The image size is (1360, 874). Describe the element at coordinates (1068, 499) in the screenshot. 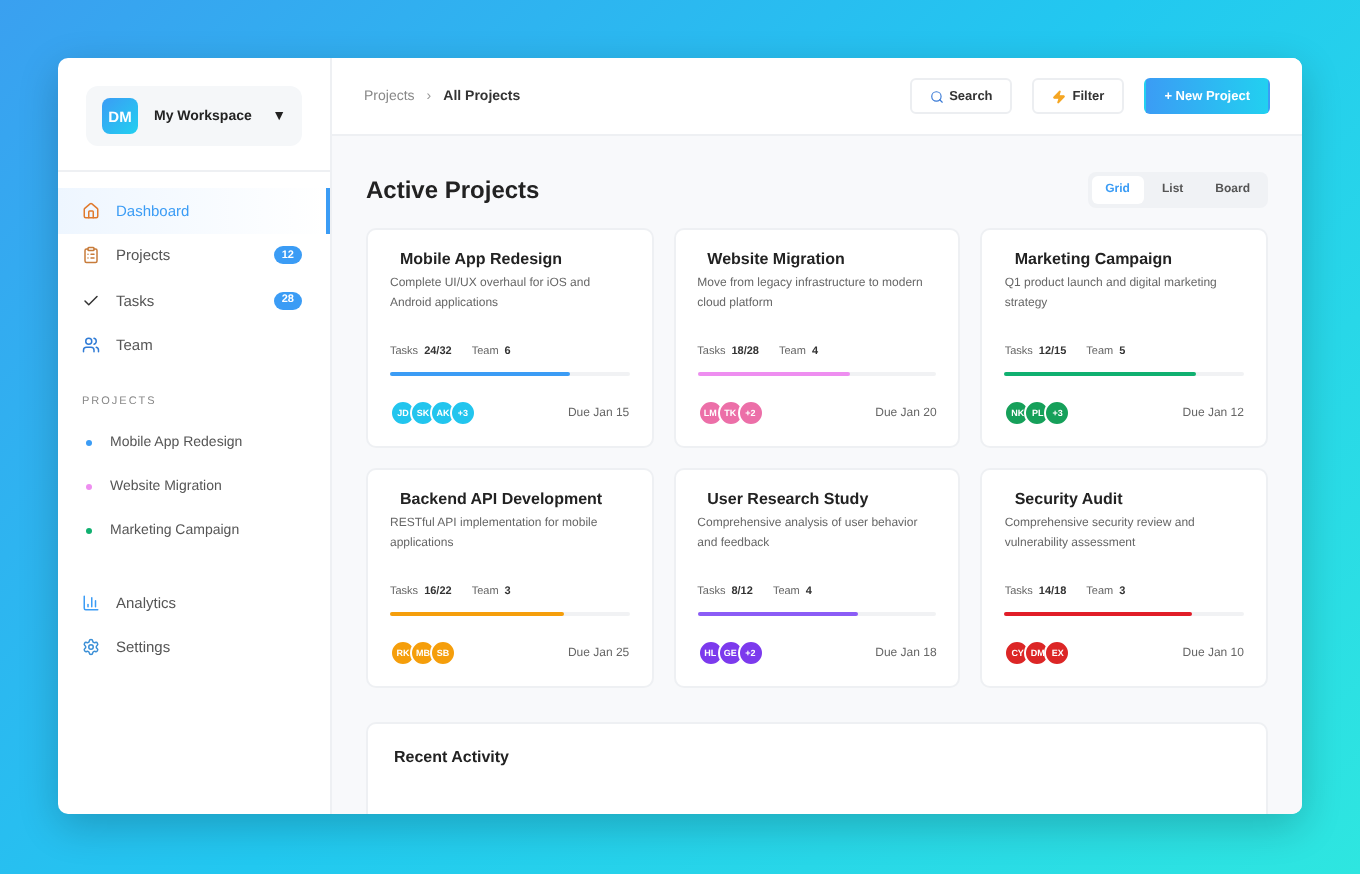

I see `card-title: Security Audit` at that location.